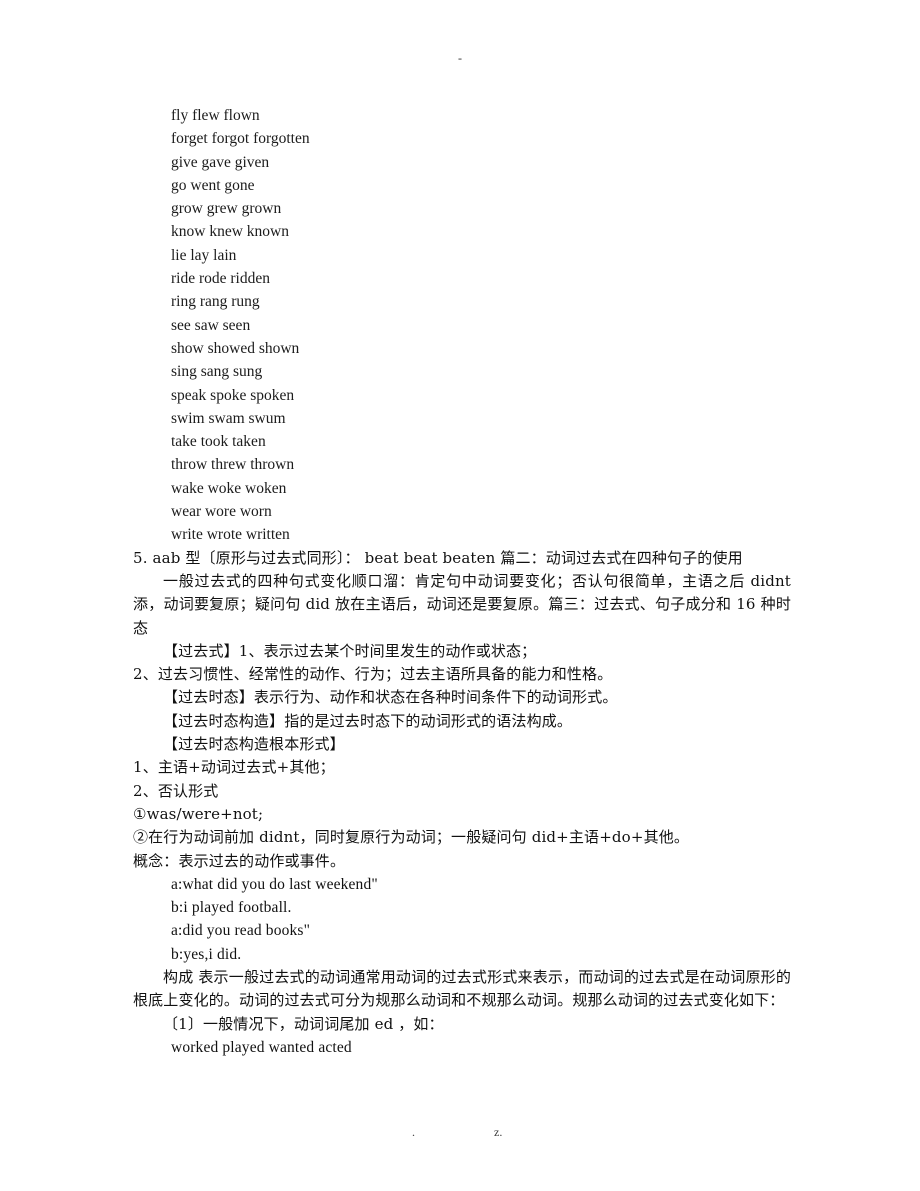 The image size is (920, 1191). I want to click on paragraph-past-tense-basic-form-heading: 【过去时态构造根本形式】, so click(254, 744).